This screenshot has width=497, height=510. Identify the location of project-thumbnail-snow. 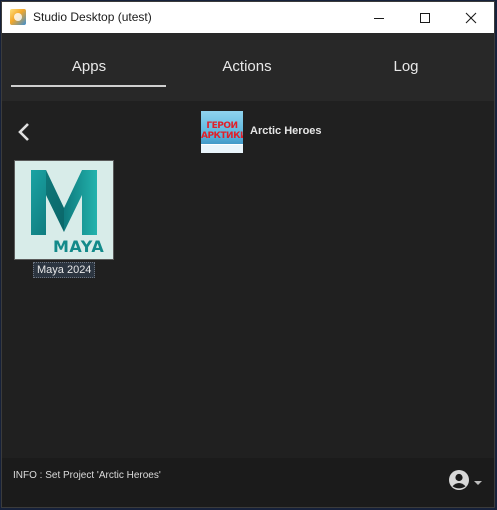
(222, 148).